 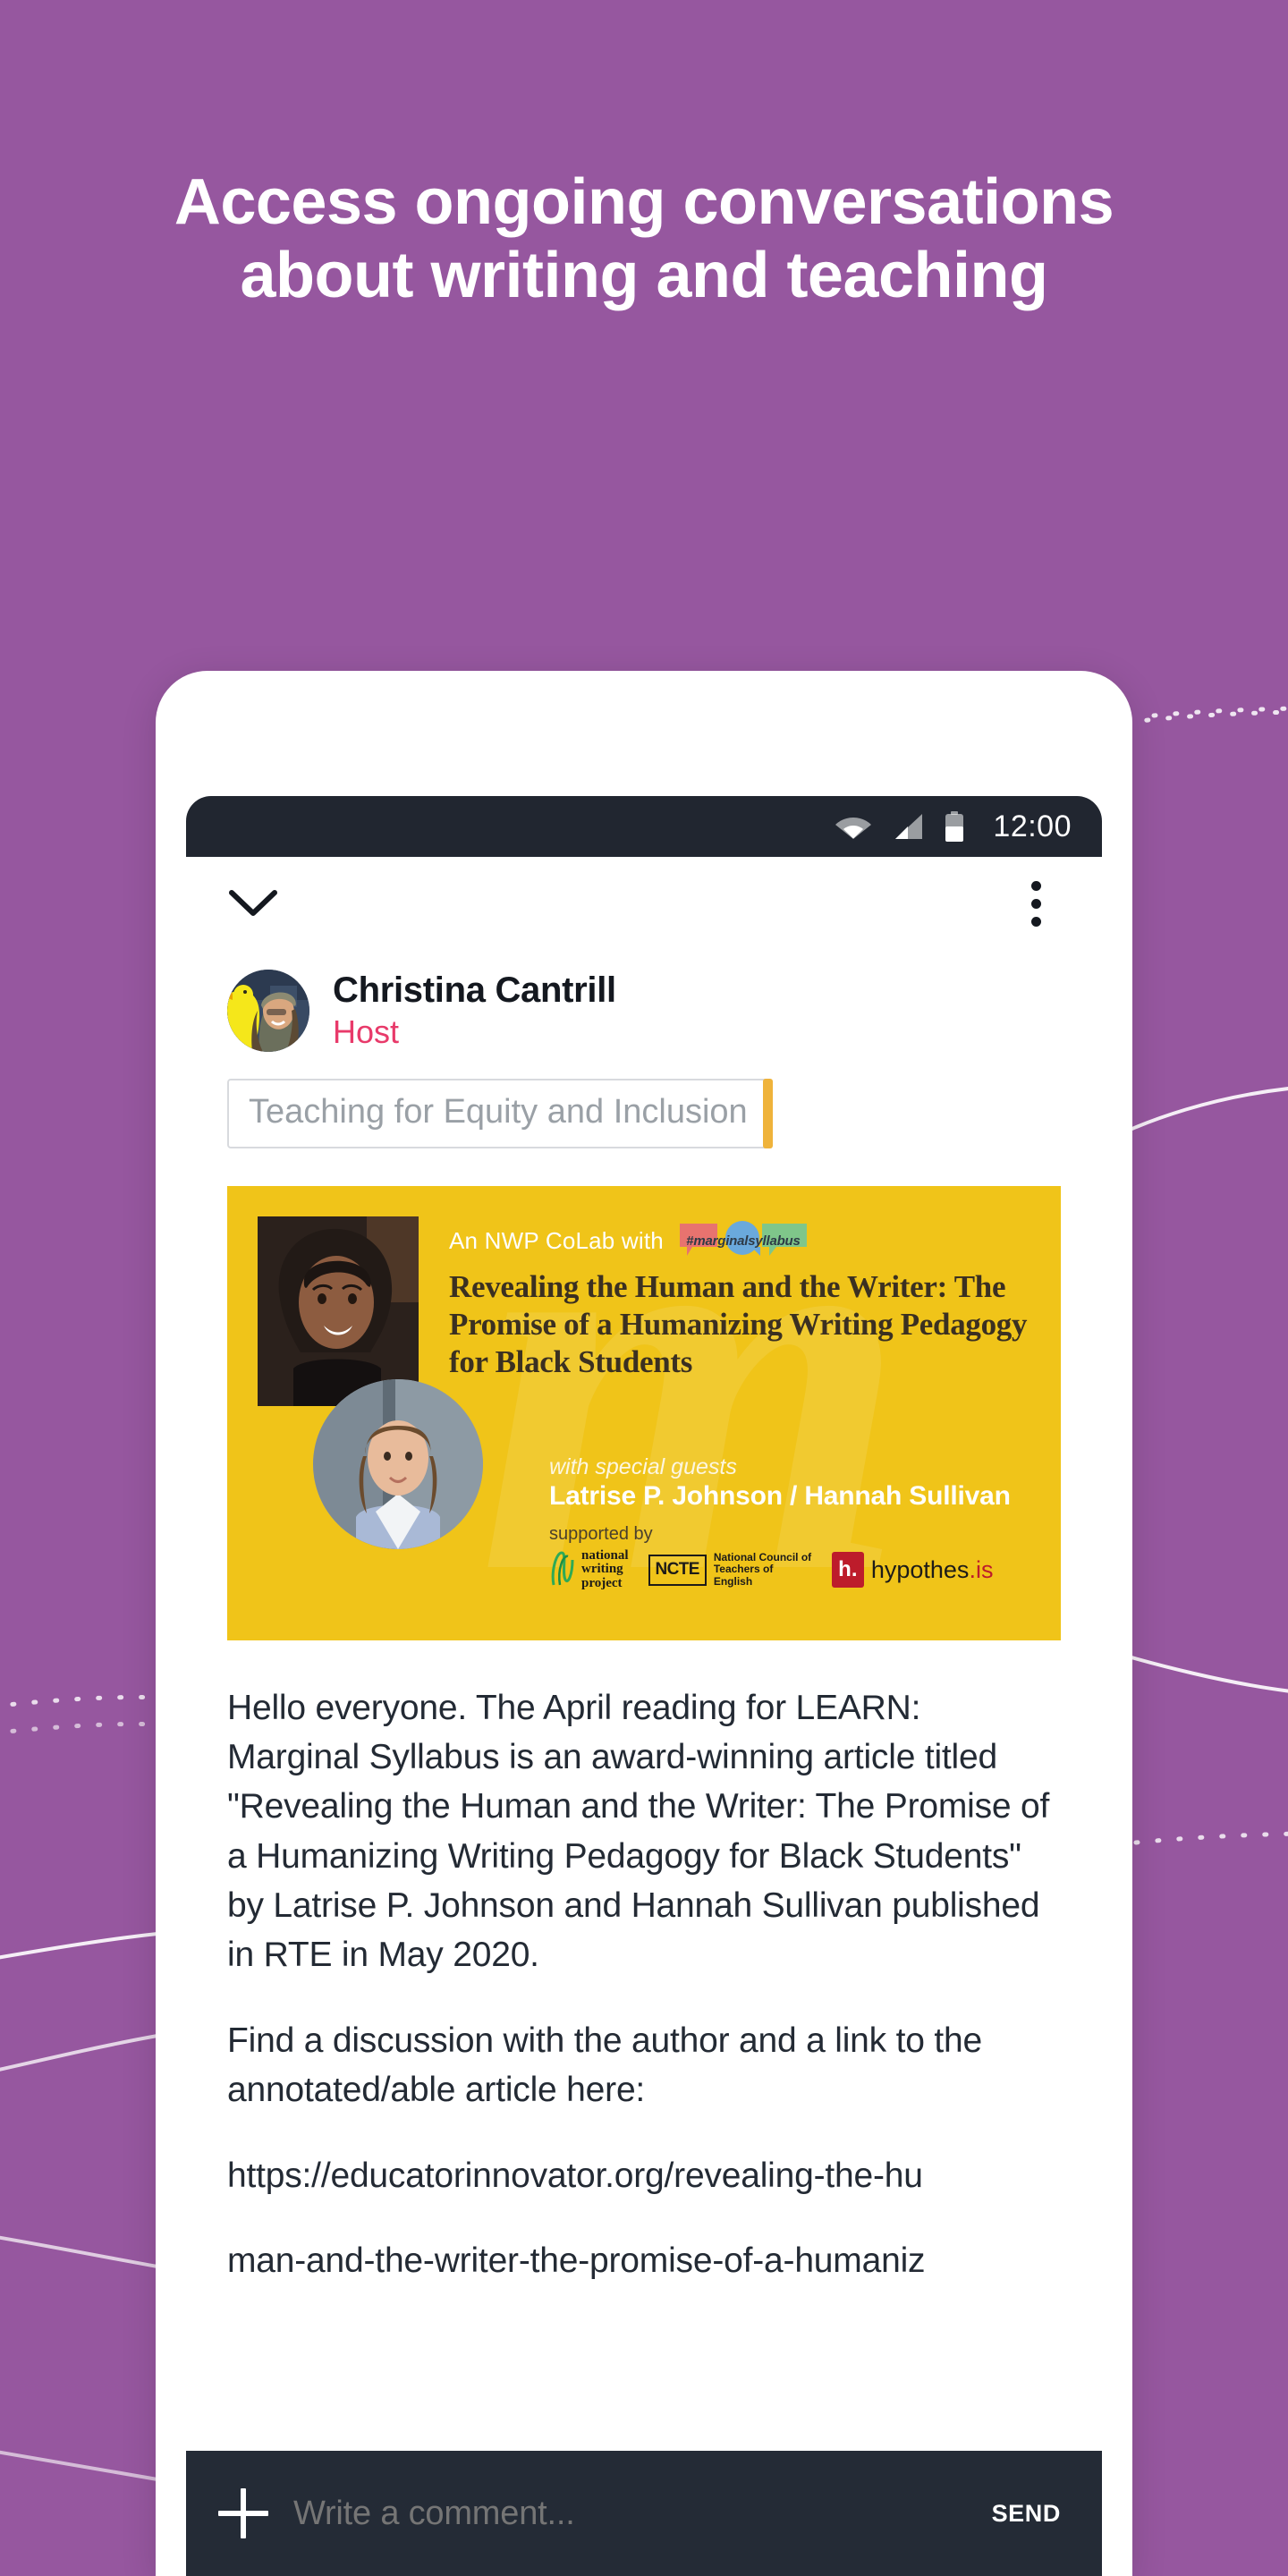 I want to click on topic-field-wrap: Teaching for Equity and Inclusion, so click(x=644, y=1100).